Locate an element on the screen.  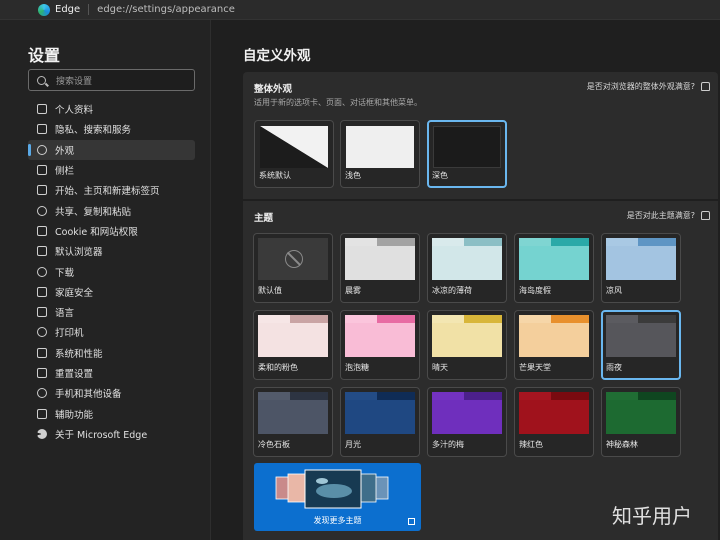
profile-icon is located at coordinates (42, 109).